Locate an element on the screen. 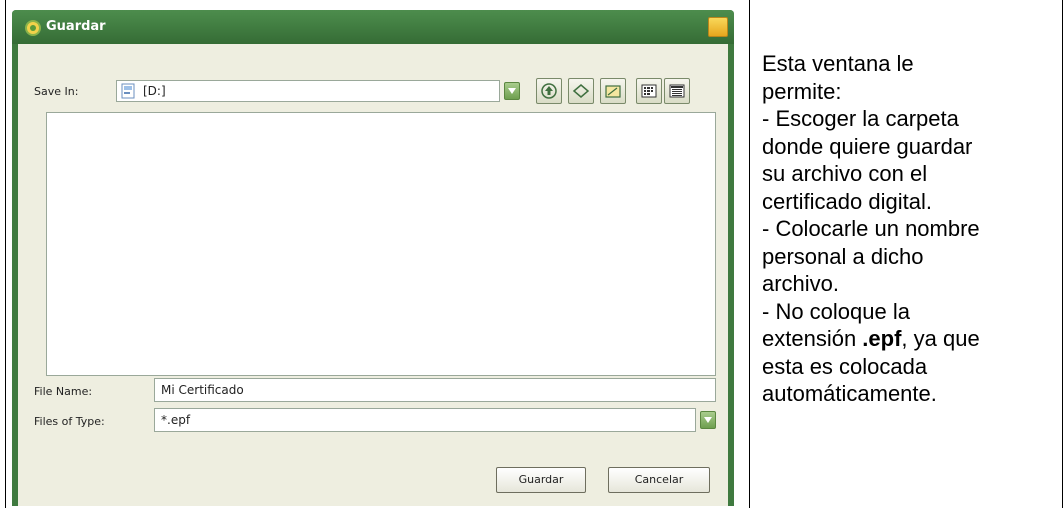  new-folder-button is located at coordinates (613, 91).